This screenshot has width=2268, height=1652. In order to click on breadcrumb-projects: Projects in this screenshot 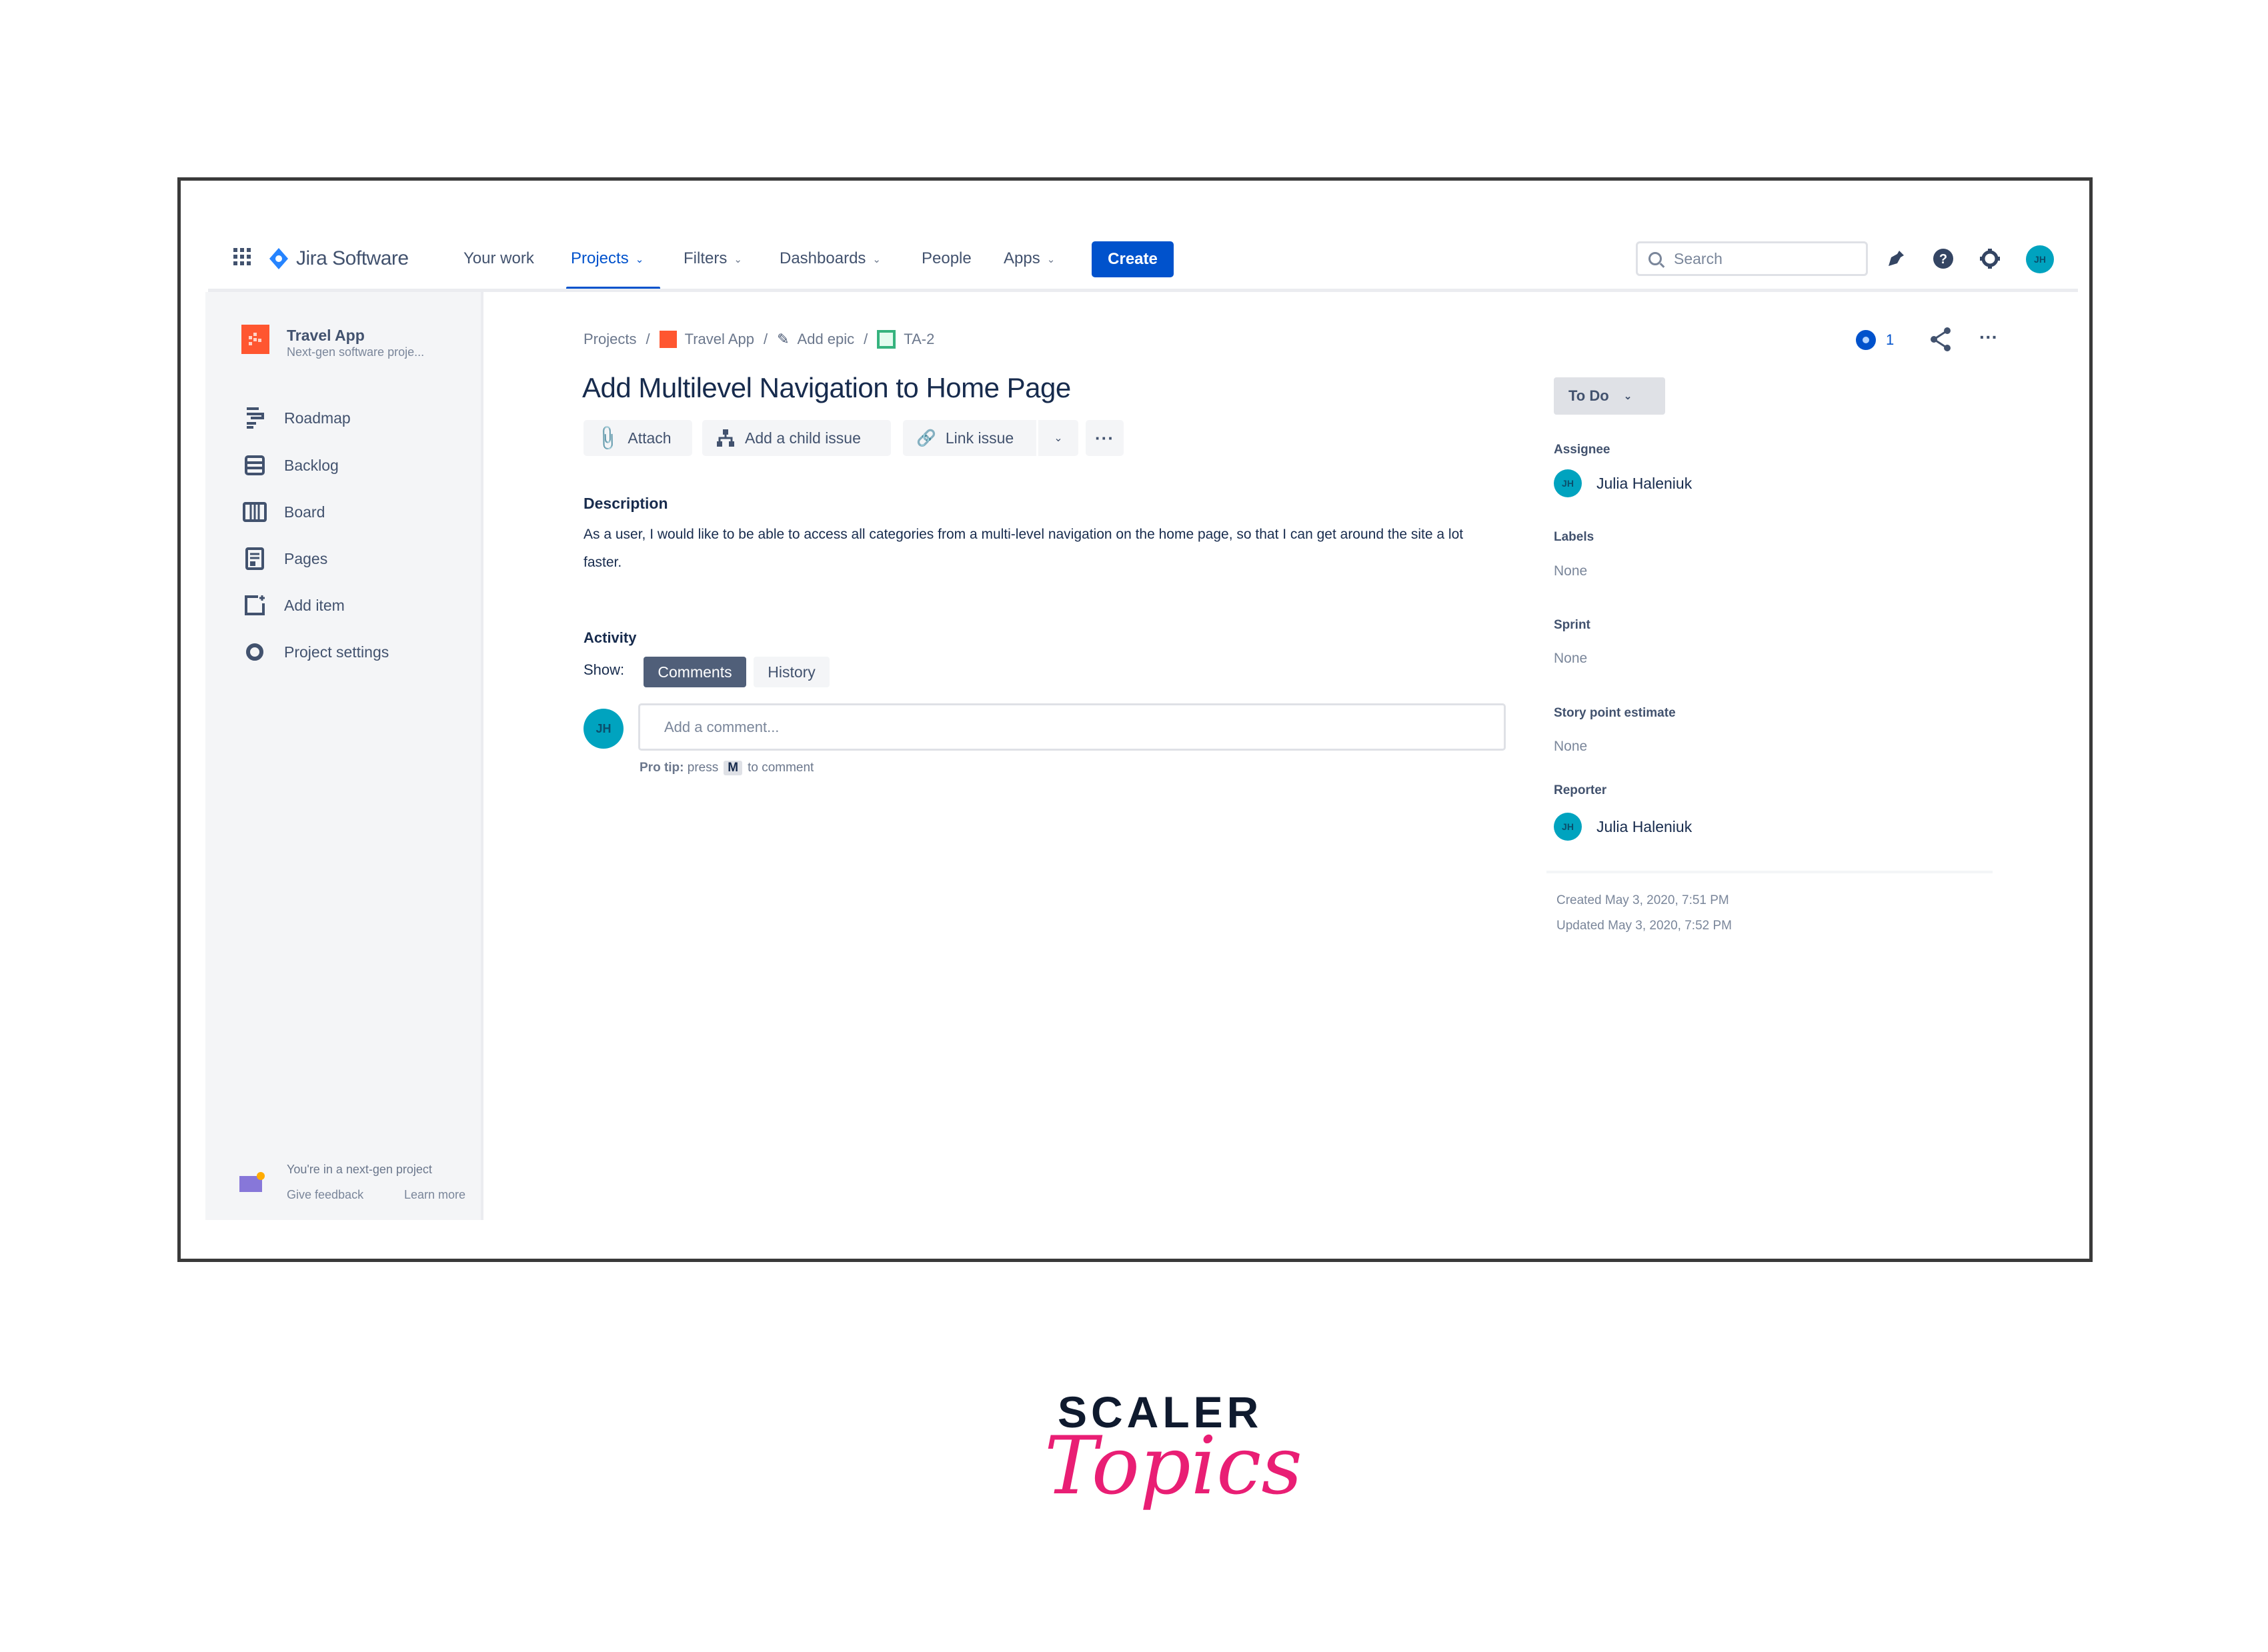, I will do `click(610, 339)`.